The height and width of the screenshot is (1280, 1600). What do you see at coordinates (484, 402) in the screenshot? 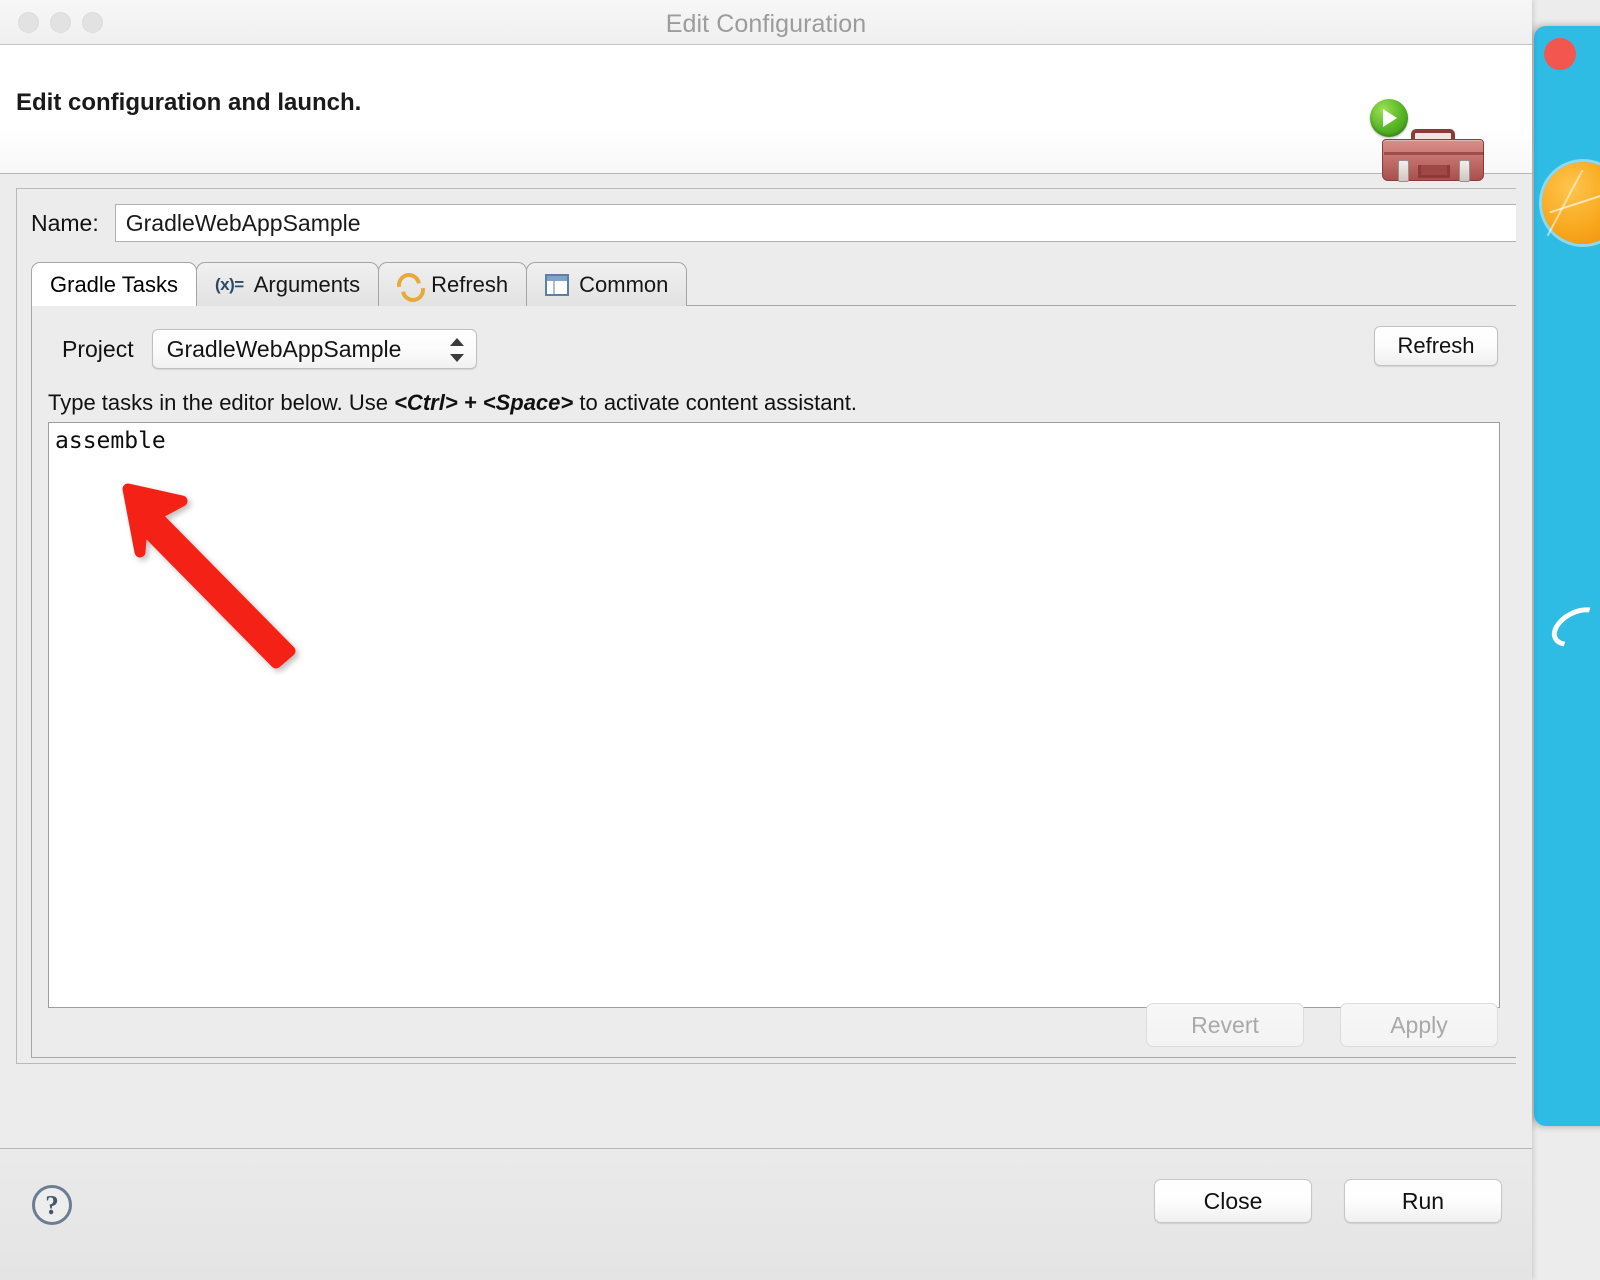
I see `editor-hint-keys: <Ctrl> + <Space>` at bounding box center [484, 402].